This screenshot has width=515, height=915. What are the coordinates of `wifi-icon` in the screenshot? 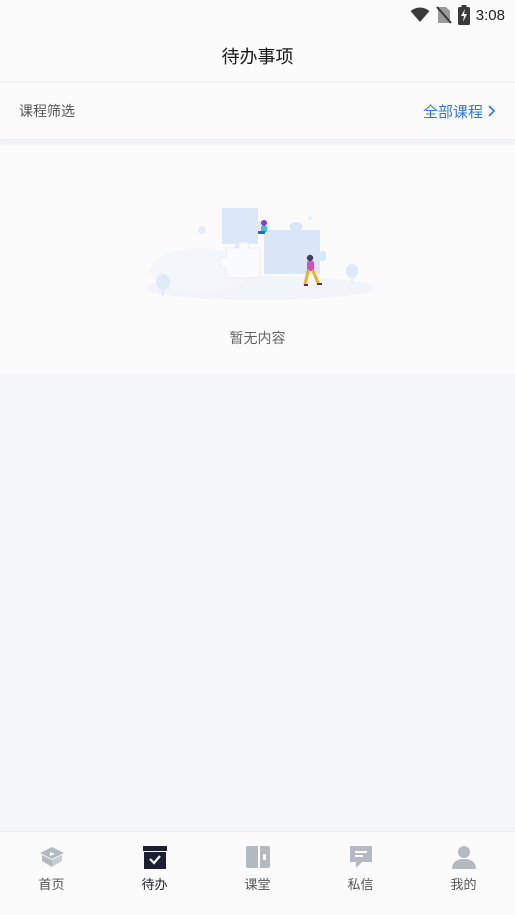 It's located at (420, 14).